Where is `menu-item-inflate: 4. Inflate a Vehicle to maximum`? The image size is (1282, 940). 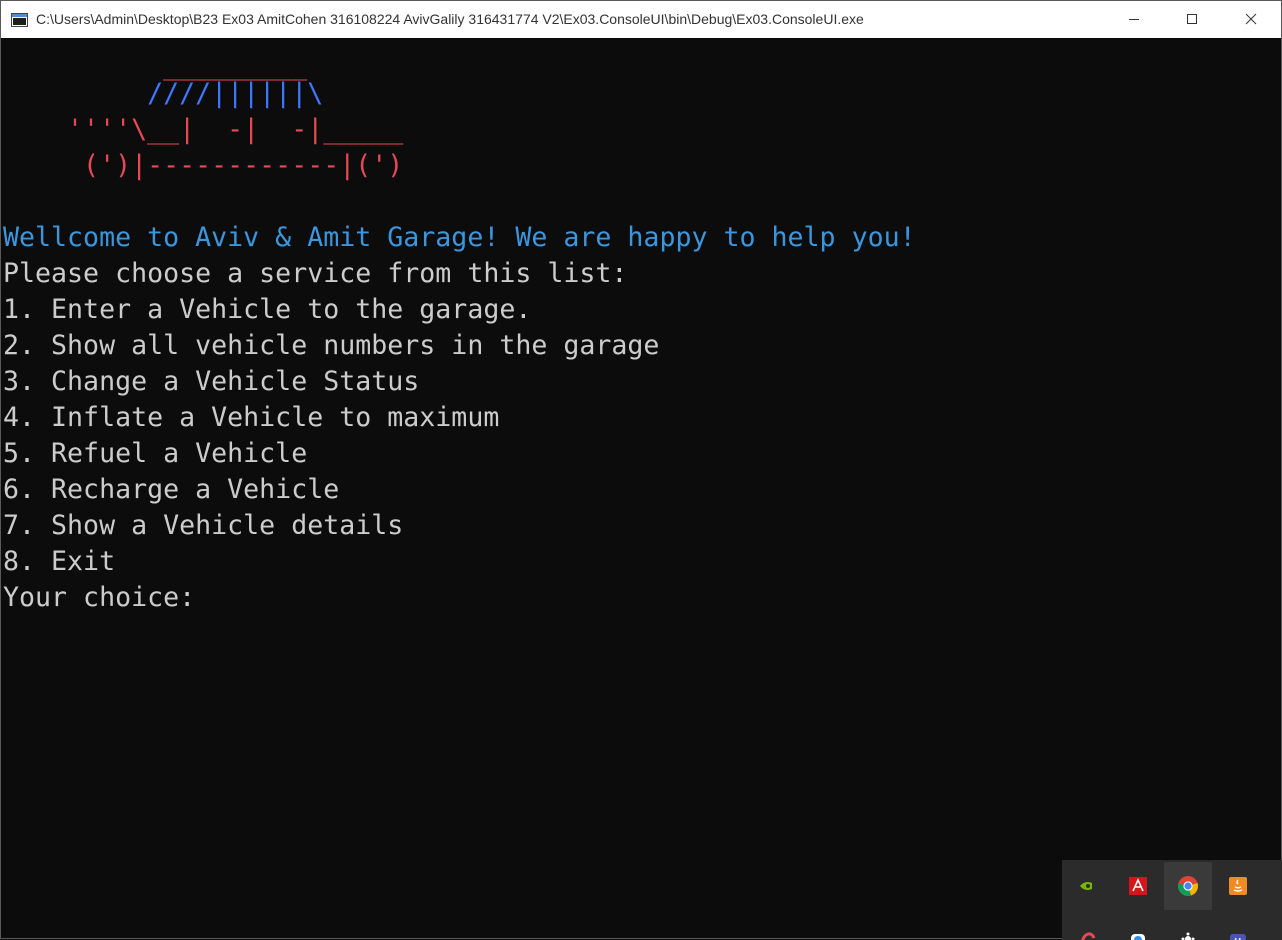 menu-item-inflate: 4. Inflate a Vehicle to maximum is located at coordinates (251, 418).